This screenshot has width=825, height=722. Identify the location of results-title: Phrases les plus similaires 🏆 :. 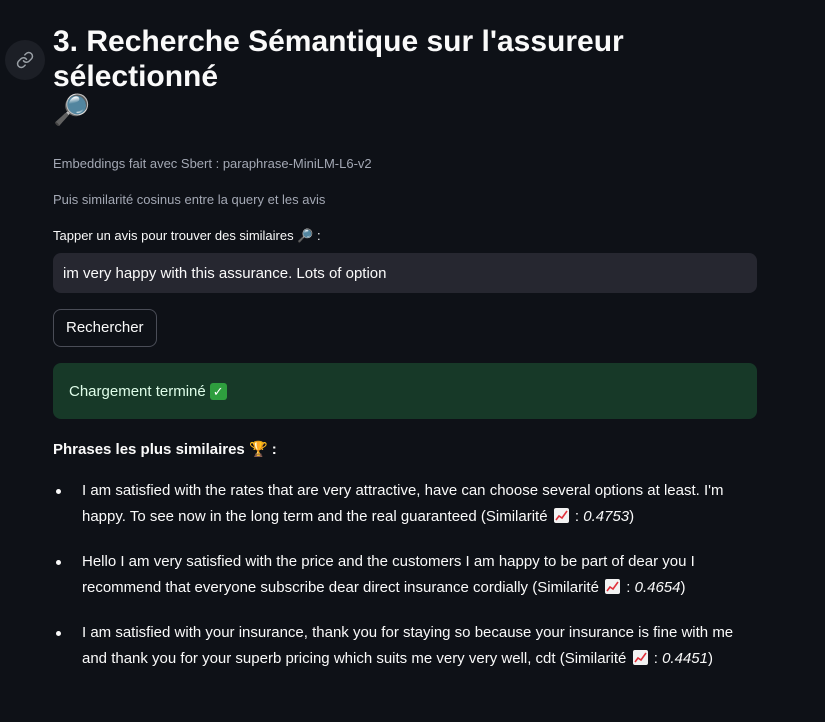
(165, 449).